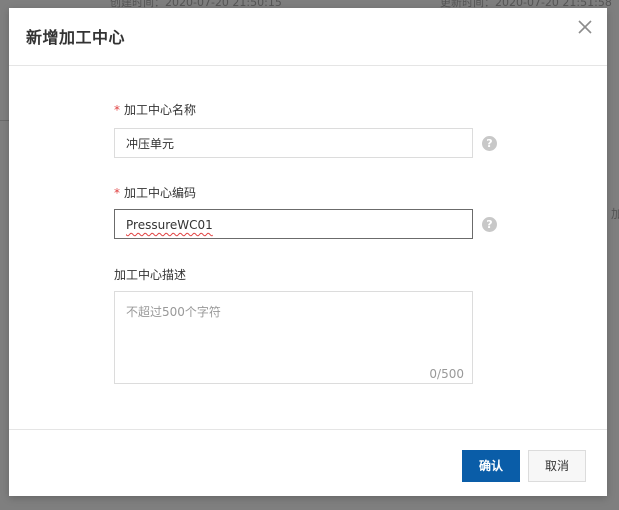 The image size is (619, 510). Describe the element at coordinates (446, 374) in the screenshot. I see `description-char-count: 0/500` at that location.